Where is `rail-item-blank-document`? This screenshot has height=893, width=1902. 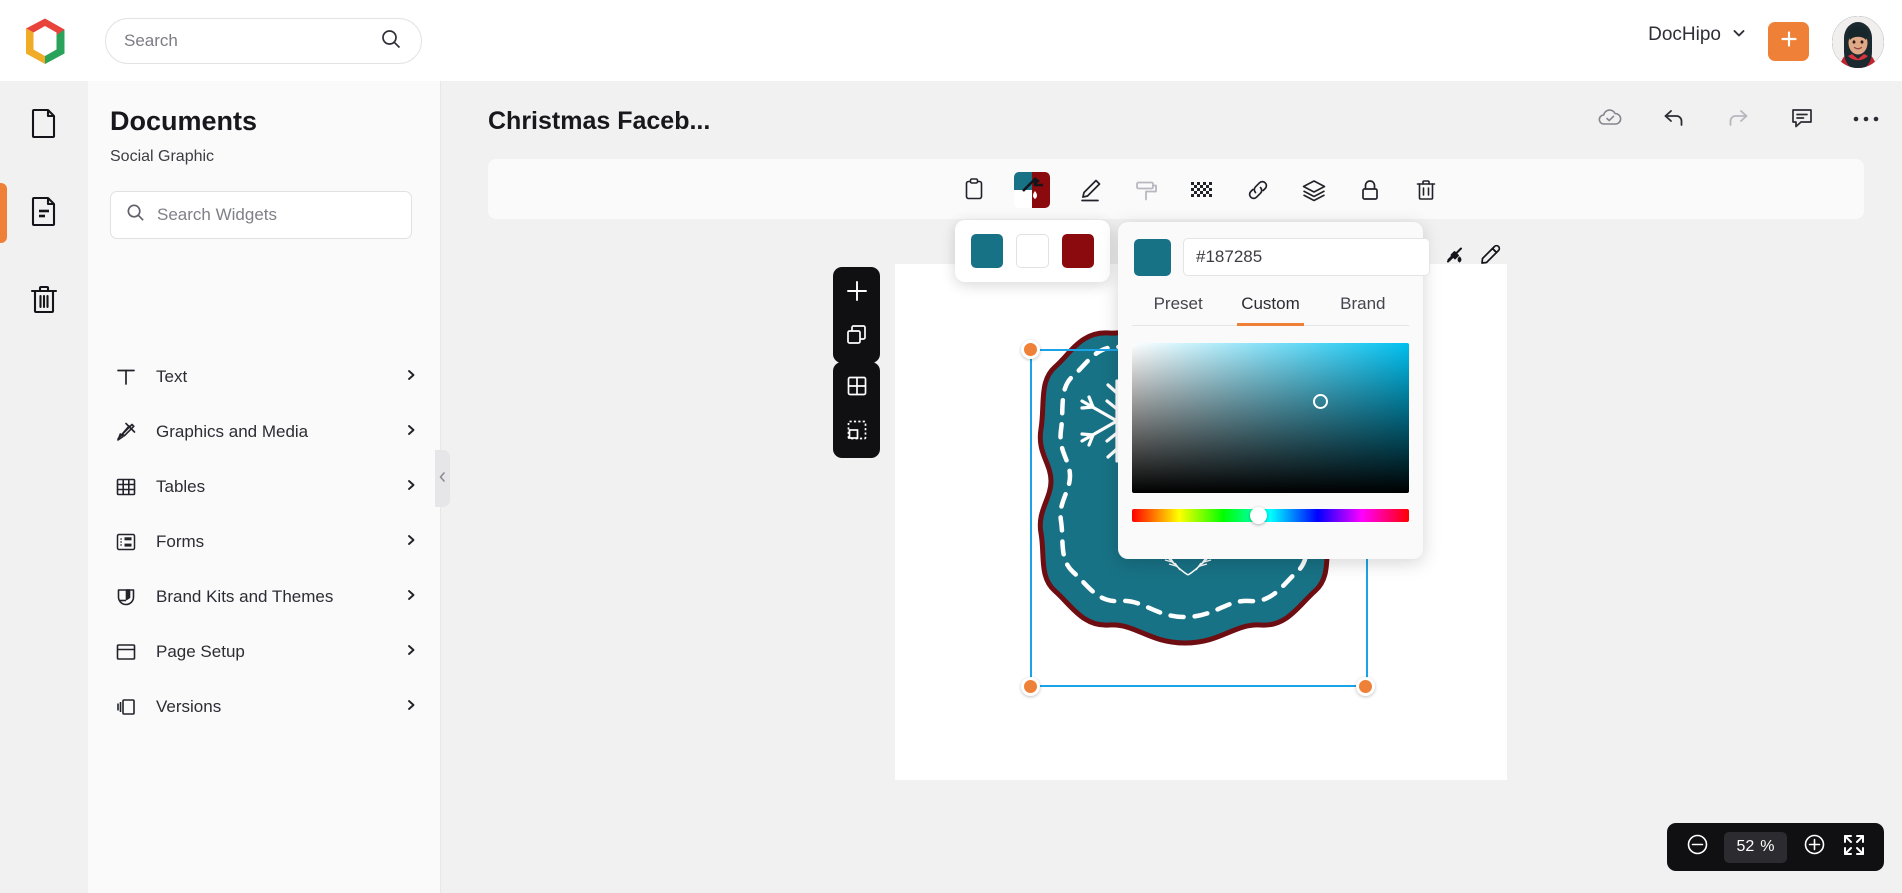
rail-item-blank-document is located at coordinates (44, 125).